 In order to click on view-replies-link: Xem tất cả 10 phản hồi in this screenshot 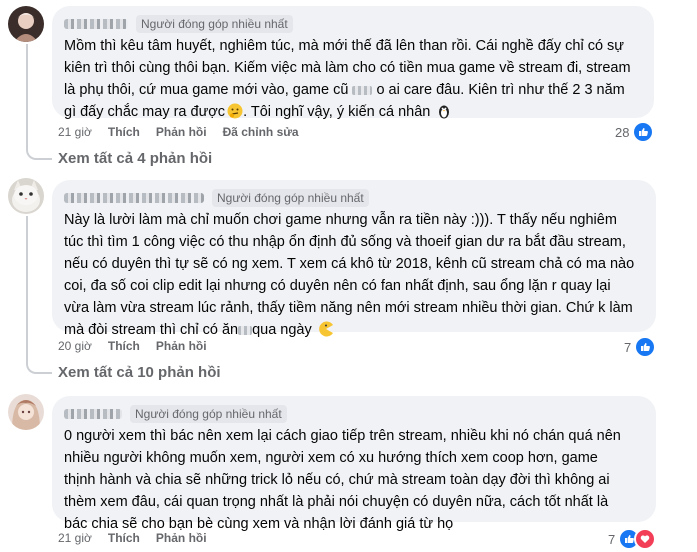, I will do `click(139, 372)`.